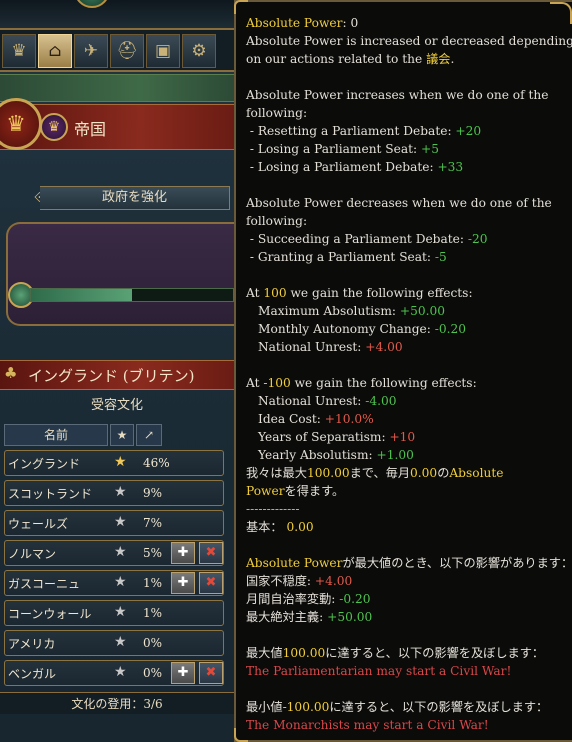 The width and height of the screenshot is (572, 742). What do you see at coordinates (302, 23) in the screenshot?
I see `tooltip-title: Absolute Power: 0` at bounding box center [302, 23].